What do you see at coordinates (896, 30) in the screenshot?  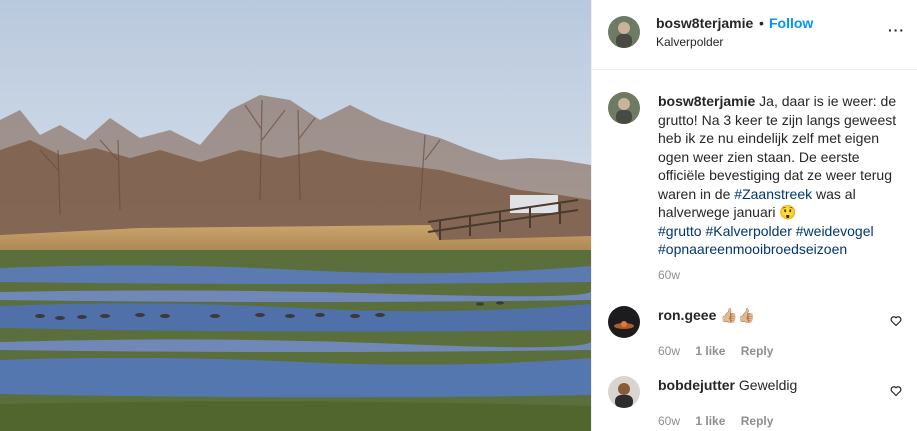 I see `more-options-icon: ···` at bounding box center [896, 30].